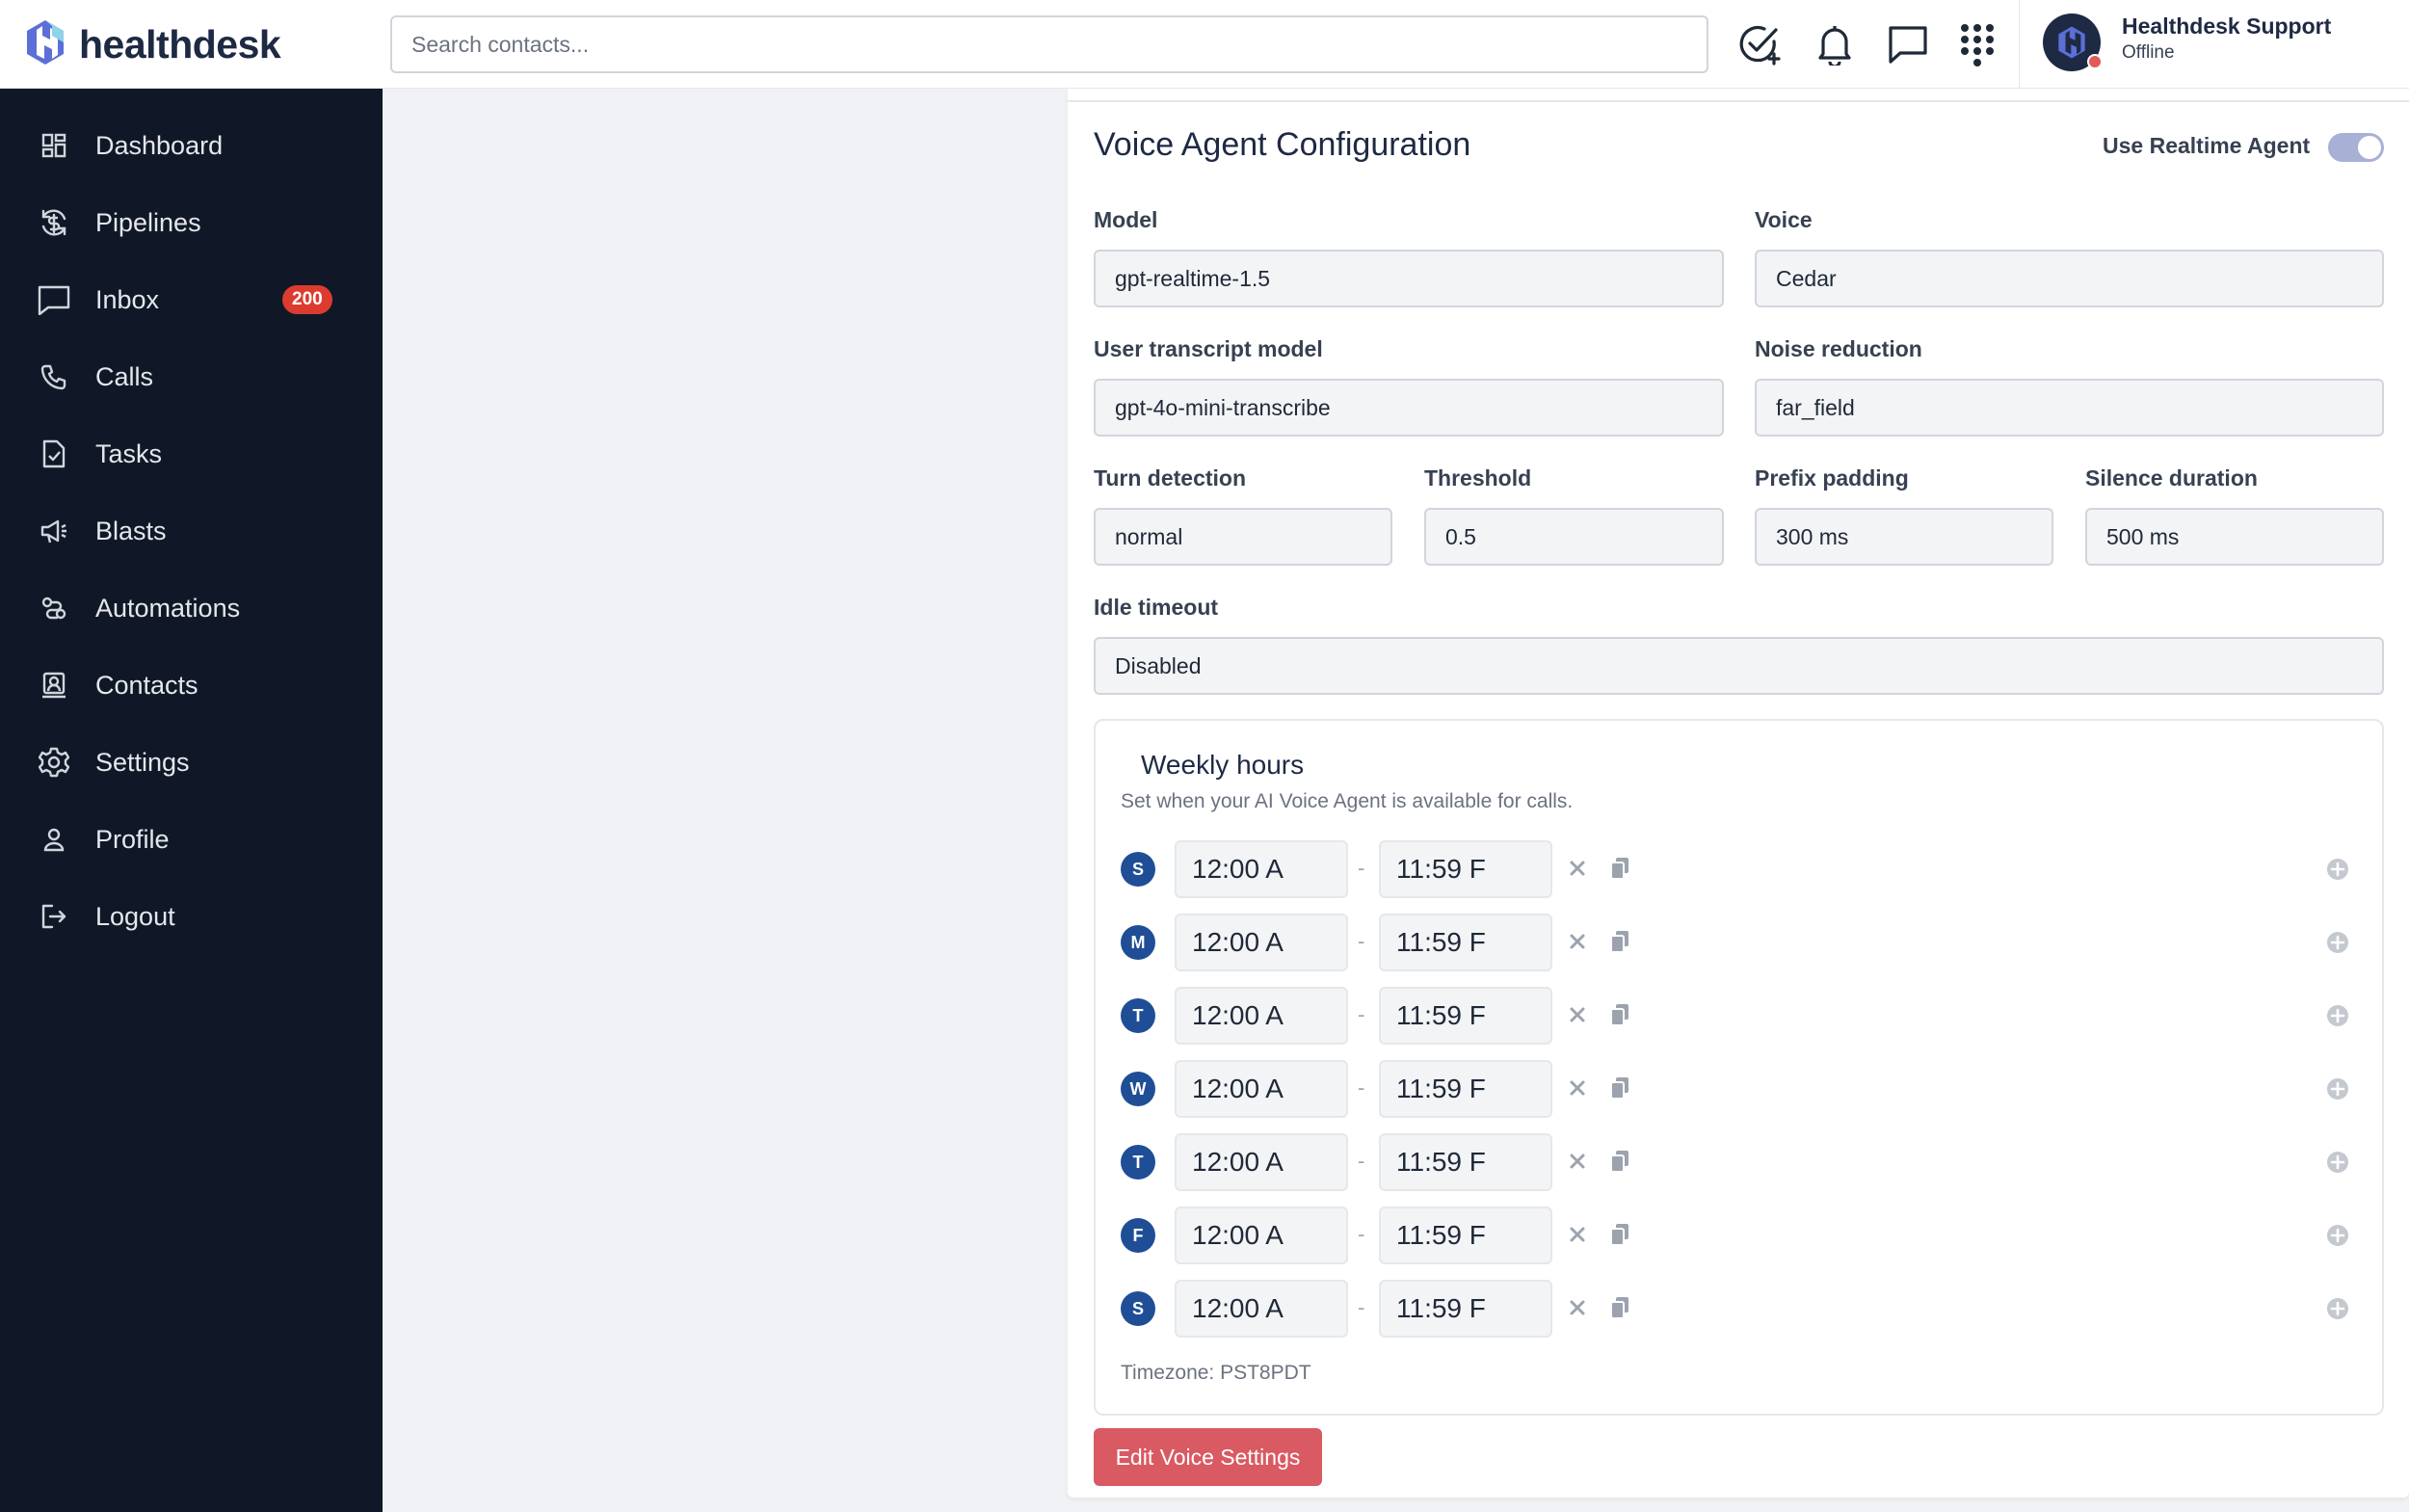 The height and width of the screenshot is (1512, 2409). I want to click on silence-duration-value: 500 ms, so click(2143, 536).